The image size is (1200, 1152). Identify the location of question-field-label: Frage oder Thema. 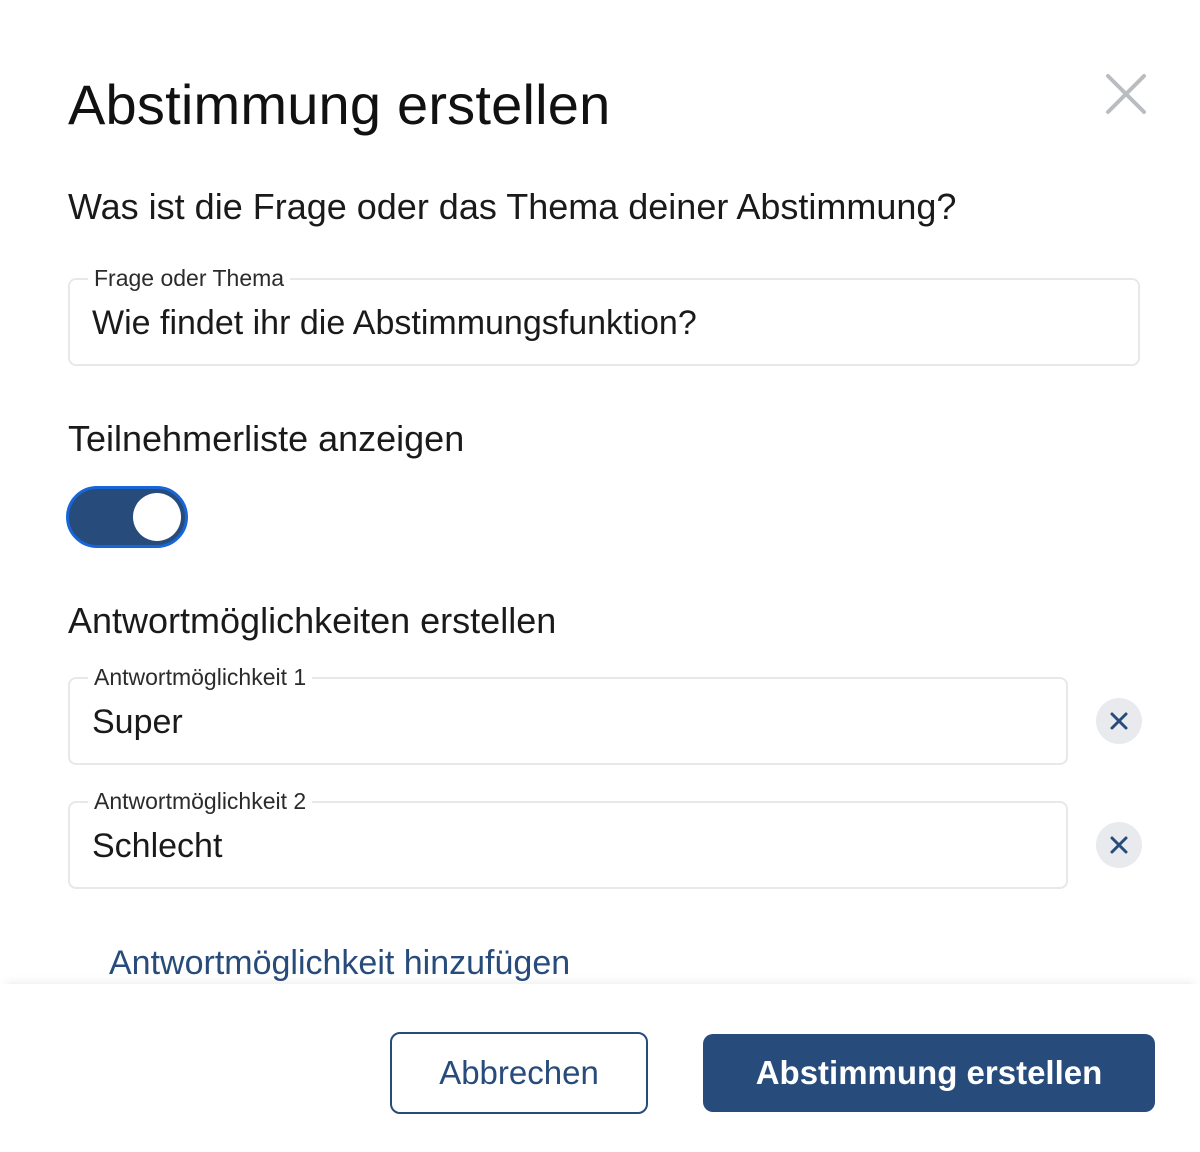
(189, 278).